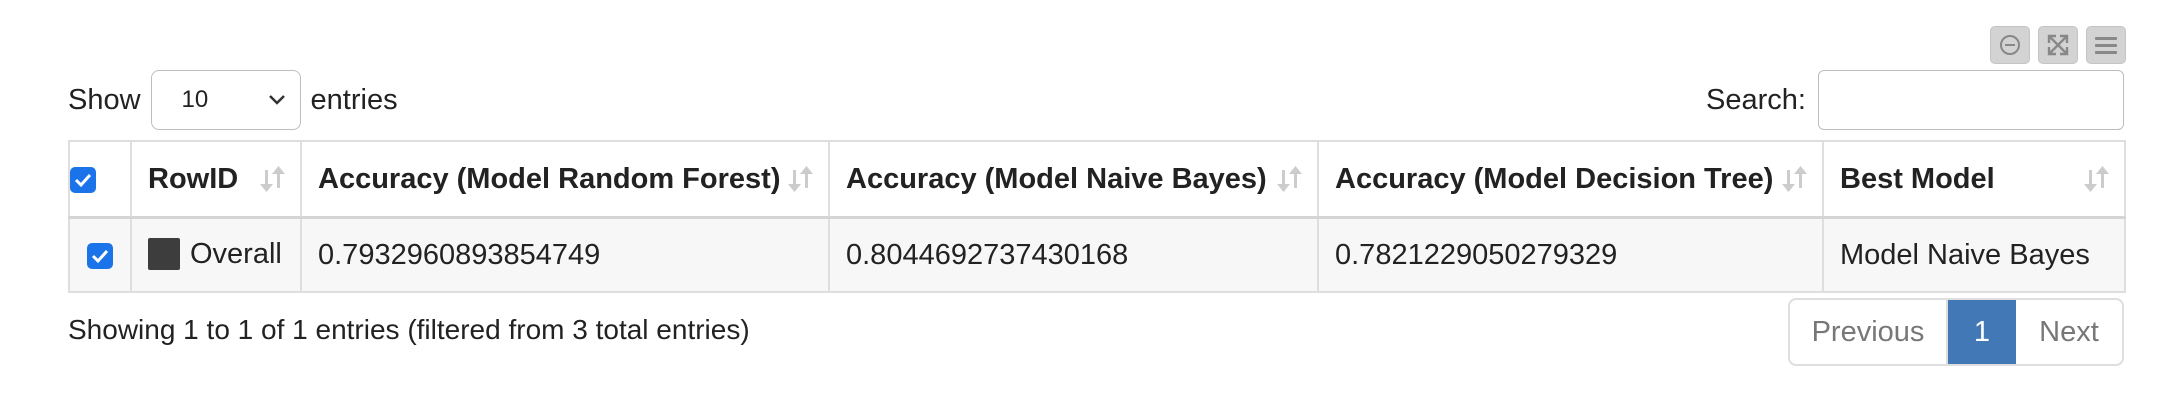 This screenshot has height=404, width=2184. Describe the element at coordinates (276, 100) in the screenshot. I see `chevron-down-icon` at that location.